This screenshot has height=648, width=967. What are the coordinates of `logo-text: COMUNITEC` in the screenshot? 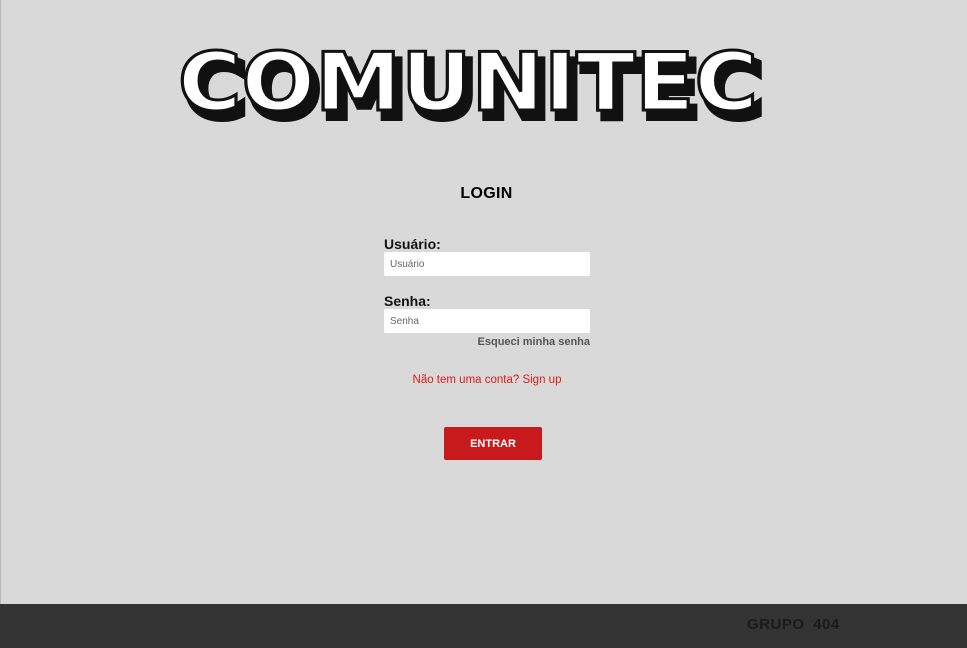 It's located at (468, 80).